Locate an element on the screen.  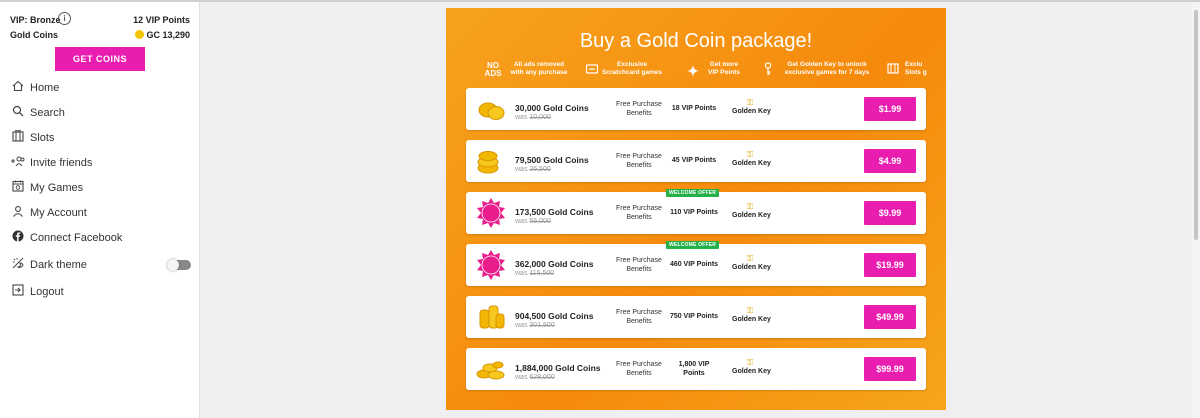
package-coins: 173,500 Gold Coins is located at coordinates (554, 212).